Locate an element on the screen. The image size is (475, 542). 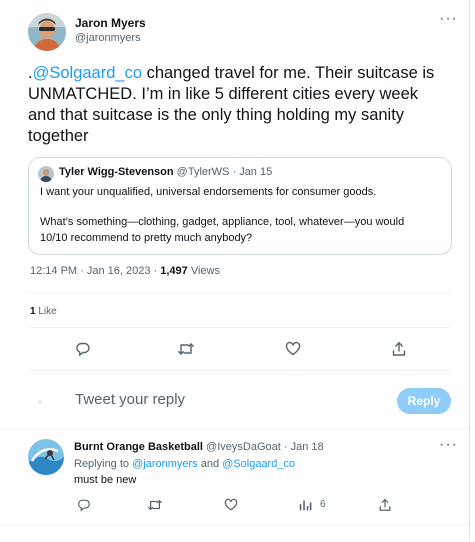
replying-and: and is located at coordinates (210, 464).